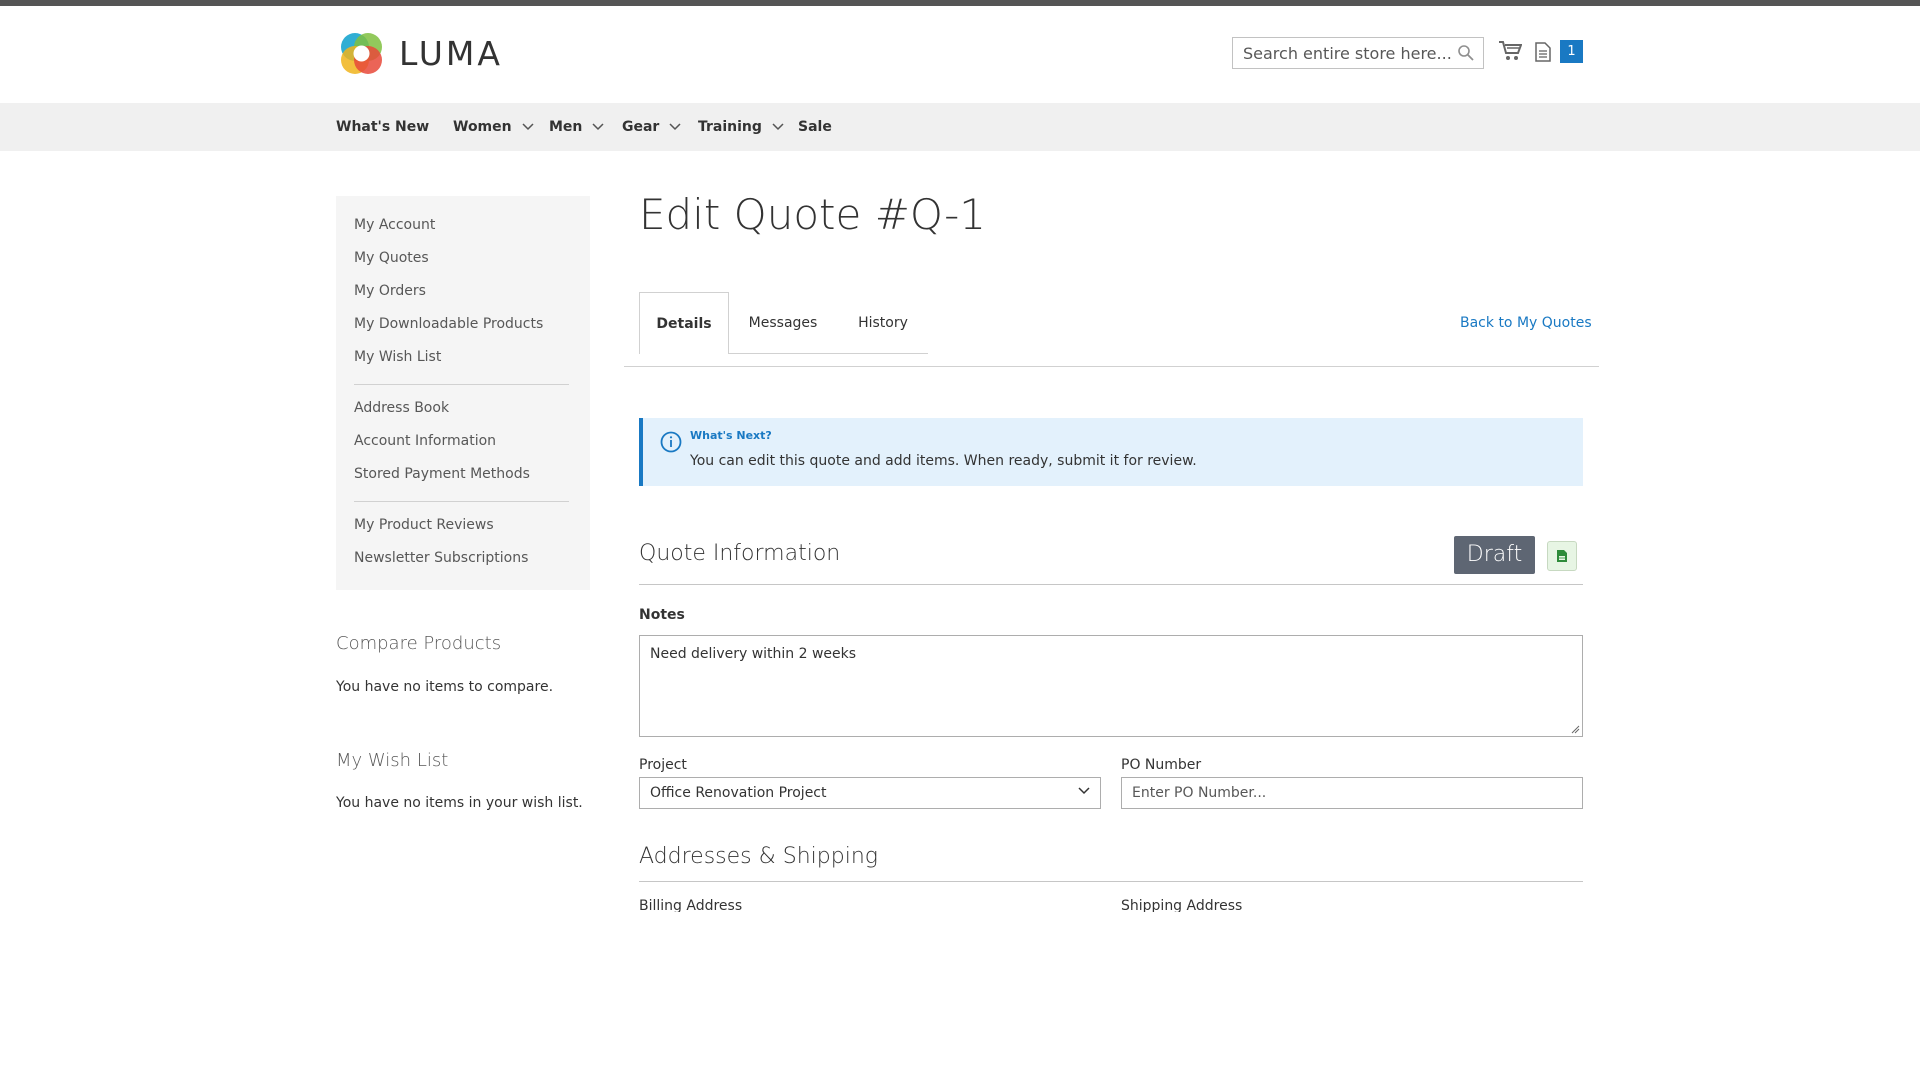  I want to click on tab-details: Details, so click(684, 323).